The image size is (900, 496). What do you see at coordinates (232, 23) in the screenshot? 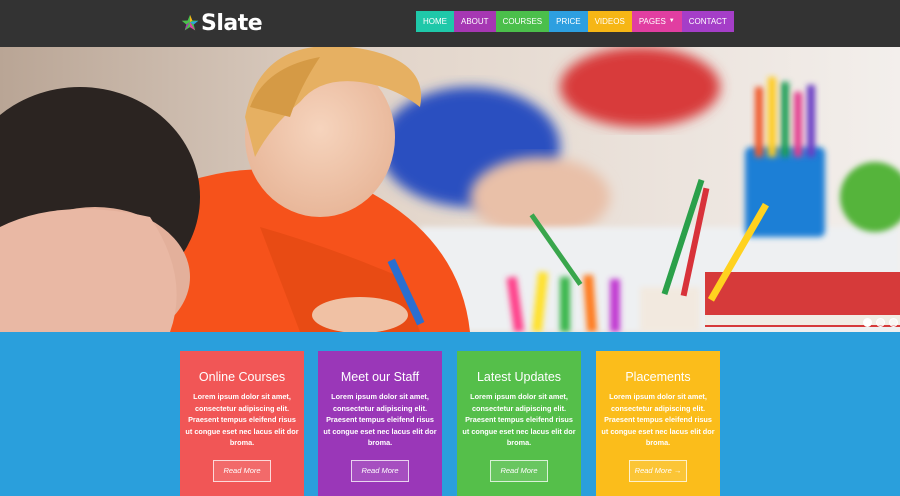
I see `brand-name: Slate` at bounding box center [232, 23].